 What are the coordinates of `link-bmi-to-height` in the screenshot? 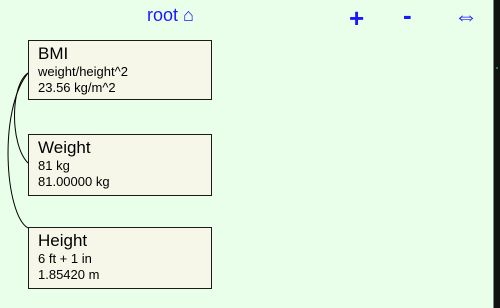 It's located at (18, 150).